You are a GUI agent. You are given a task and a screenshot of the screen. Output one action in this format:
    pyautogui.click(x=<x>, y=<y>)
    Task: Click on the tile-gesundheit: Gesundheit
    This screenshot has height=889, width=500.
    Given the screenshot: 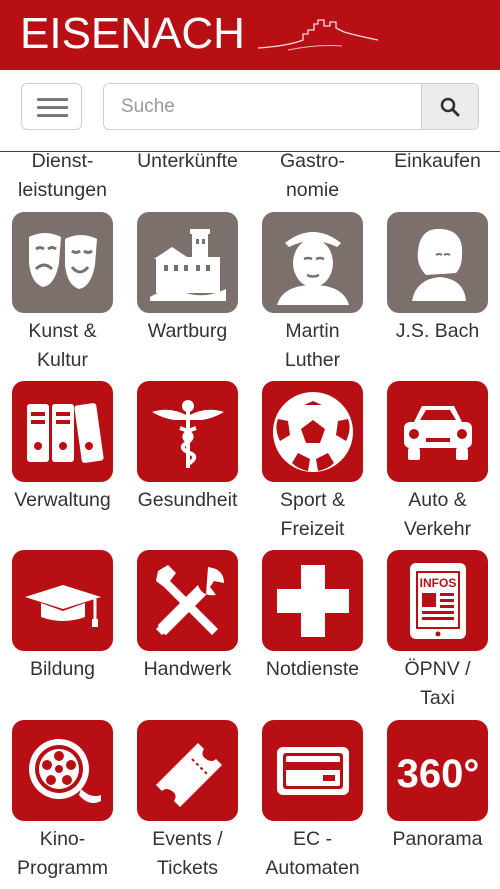 What is the action you would take?
    pyautogui.click(x=187, y=466)
    